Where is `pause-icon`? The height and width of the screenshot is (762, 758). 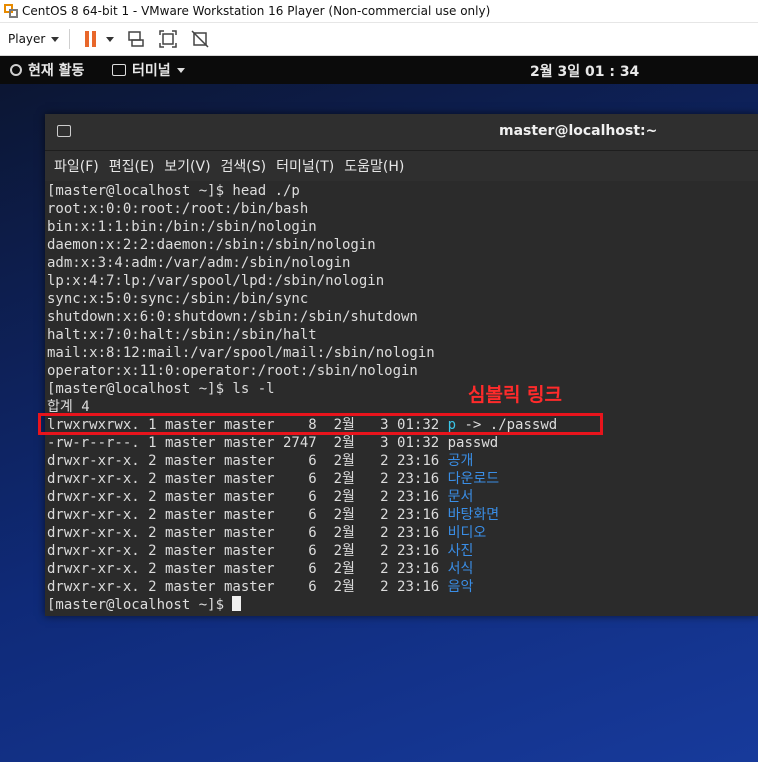 pause-icon is located at coordinates (91, 39).